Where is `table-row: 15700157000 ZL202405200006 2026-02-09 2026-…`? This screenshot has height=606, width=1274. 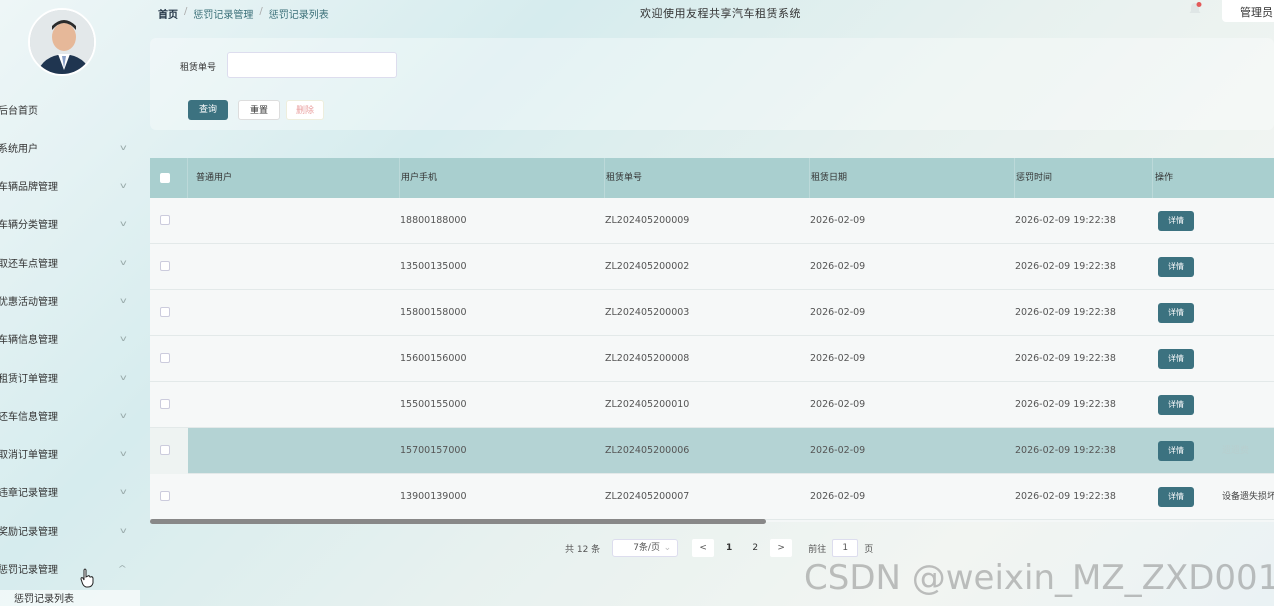 table-row: 15700157000 ZL202405200006 2026-02-09 2026-… is located at coordinates (712, 451).